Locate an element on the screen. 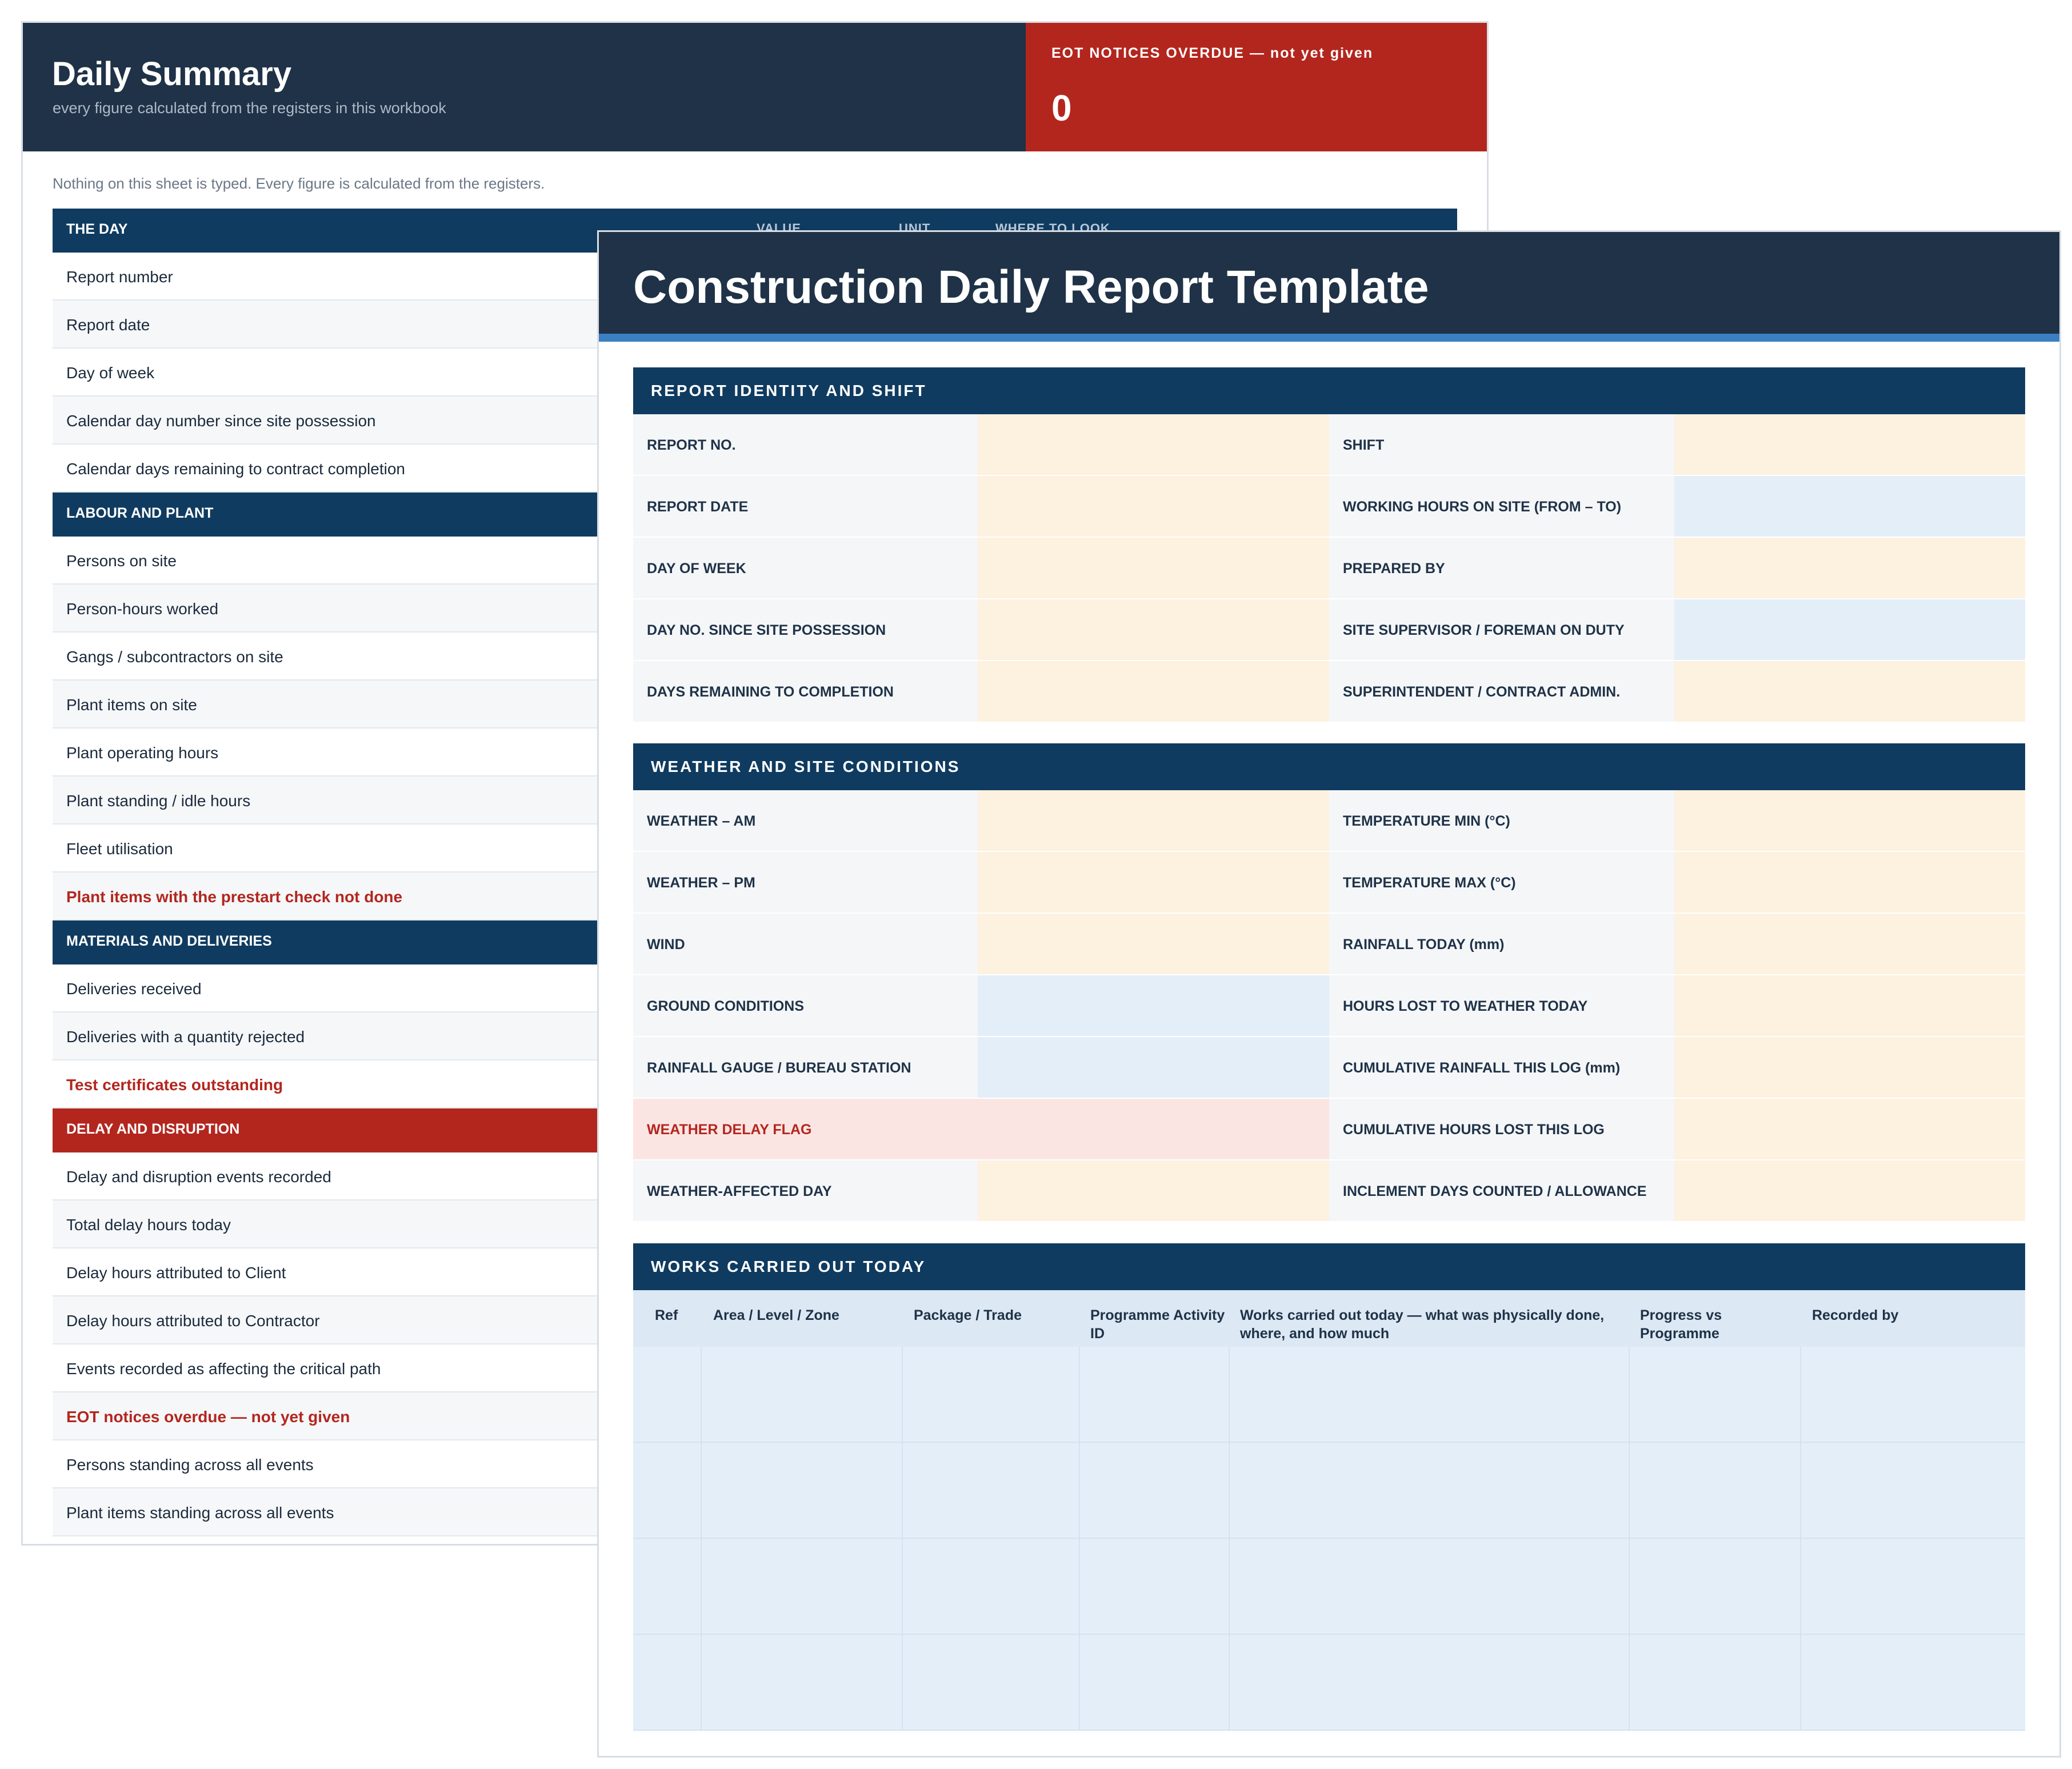  summary-row-label: Persons standing across all events is located at coordinates (190, 1465).